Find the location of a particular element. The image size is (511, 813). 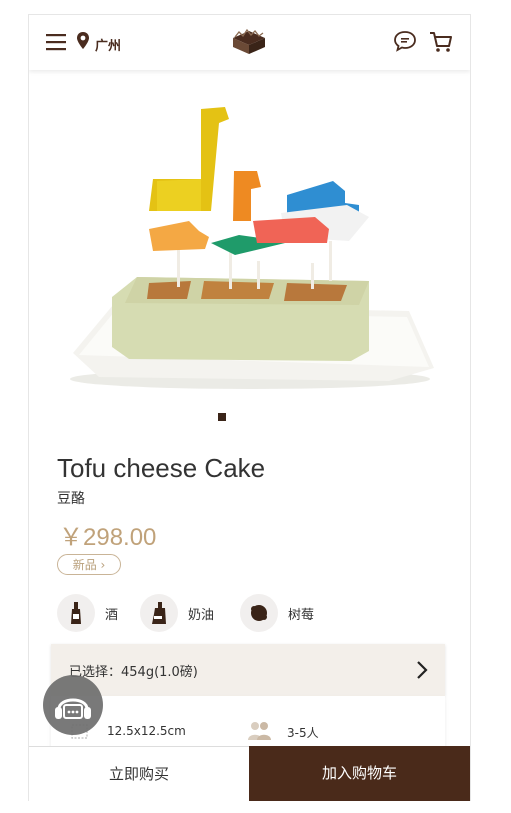

shopping-cart-icon is located at coordinates (441, 42).